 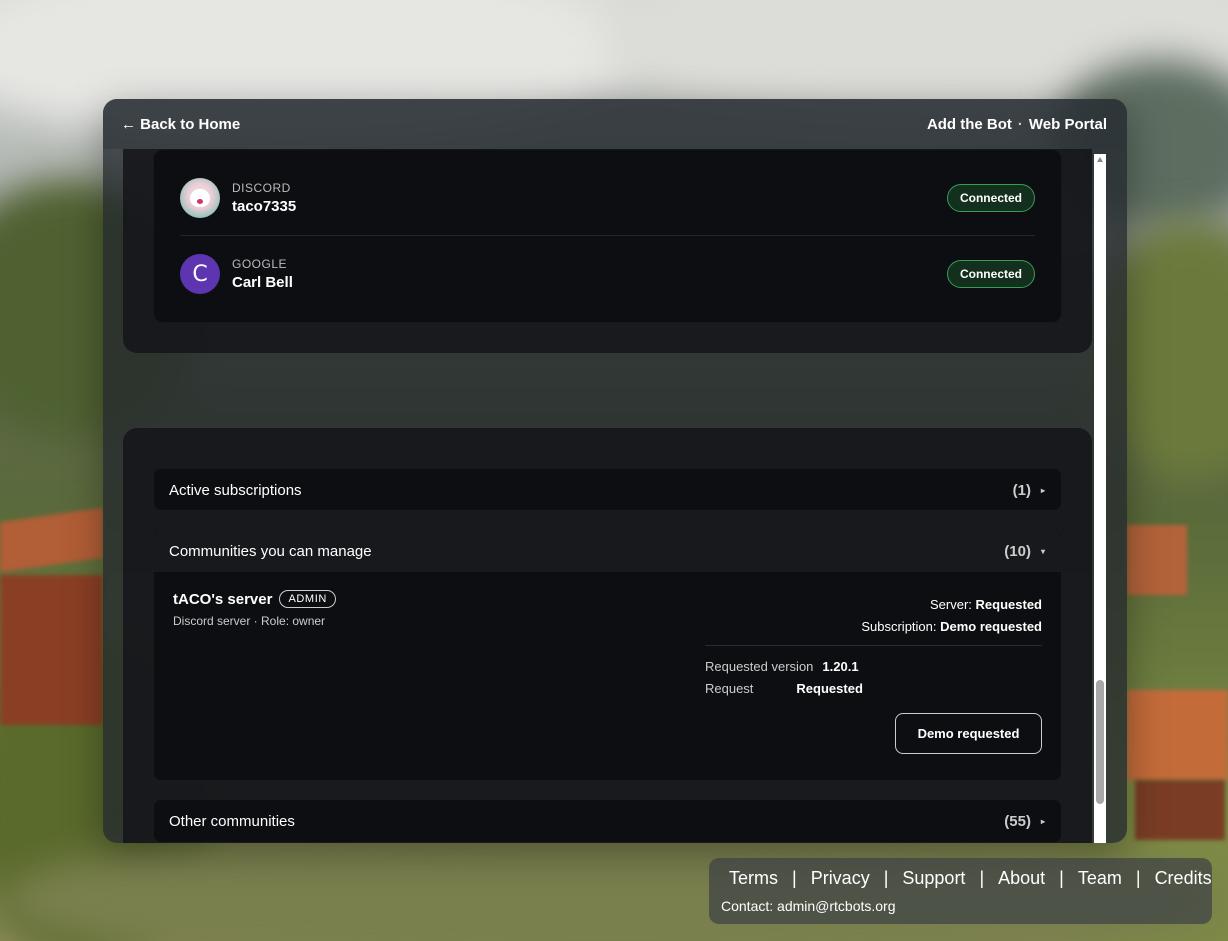 I want to click on active-subscriptions-section: Active subscriptions (1) ▸, so click(x=607, y=489).